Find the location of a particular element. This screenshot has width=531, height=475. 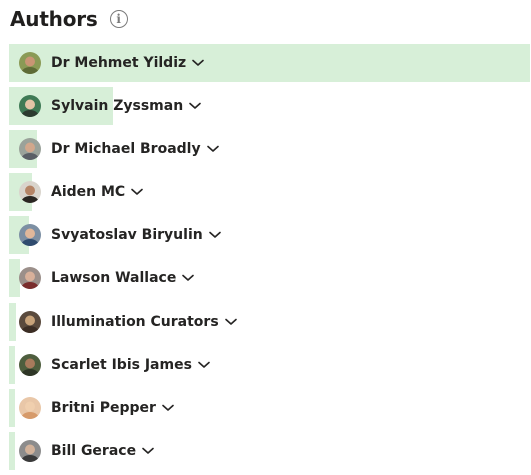

author-entry: Svyatoslav Biryulin is located at coordinates (121, 235).